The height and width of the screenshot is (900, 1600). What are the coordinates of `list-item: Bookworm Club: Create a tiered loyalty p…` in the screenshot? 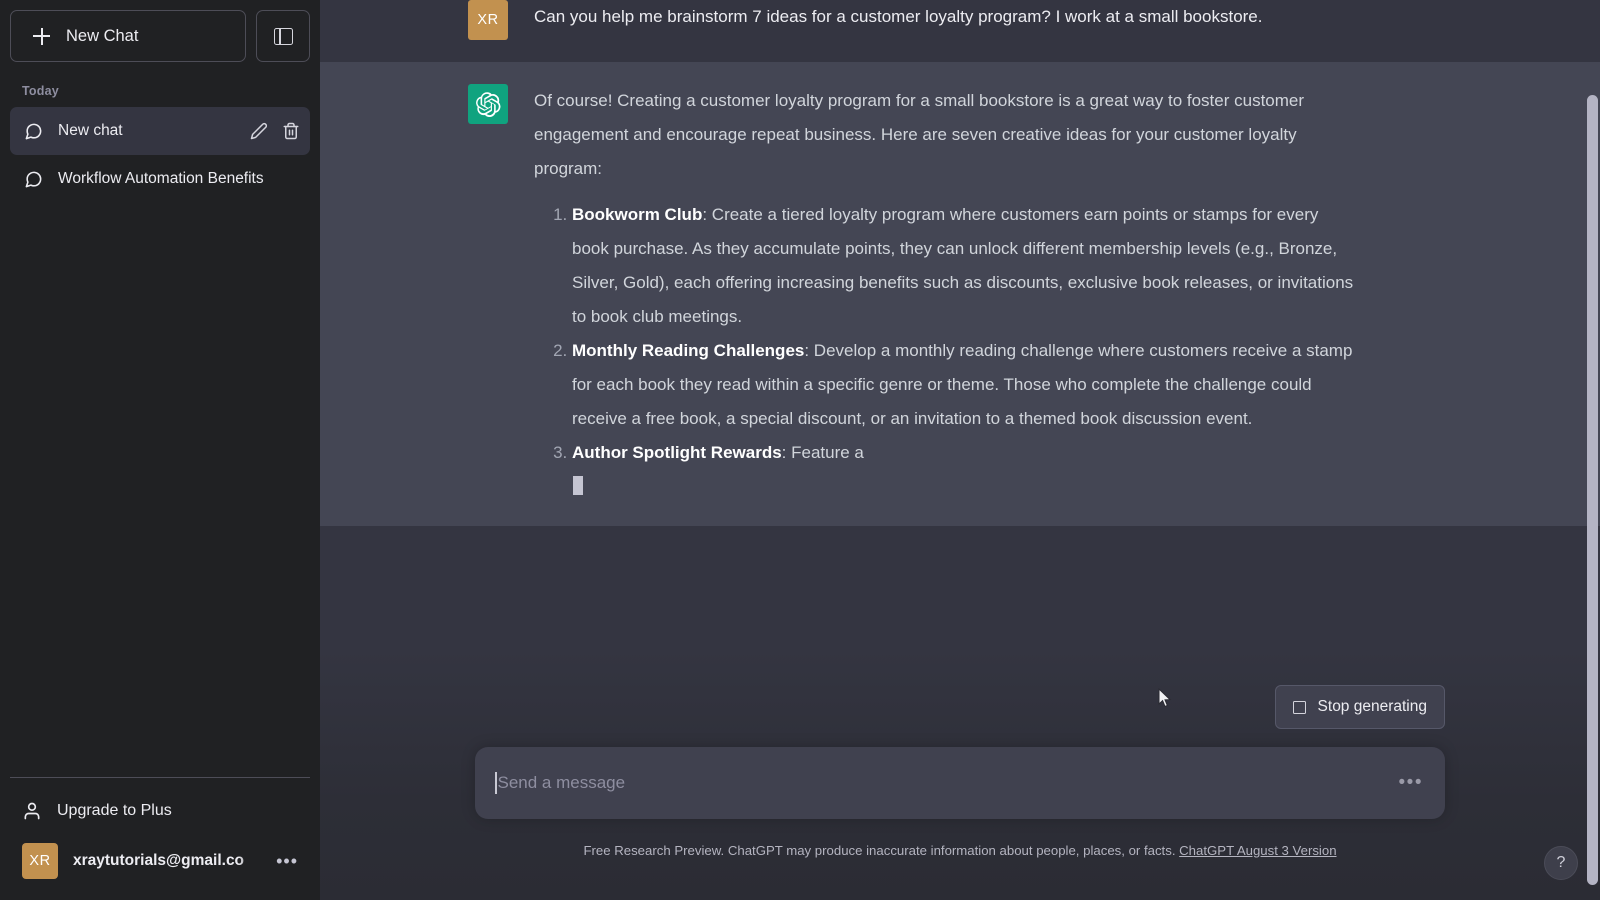 It's located at (963, 266).